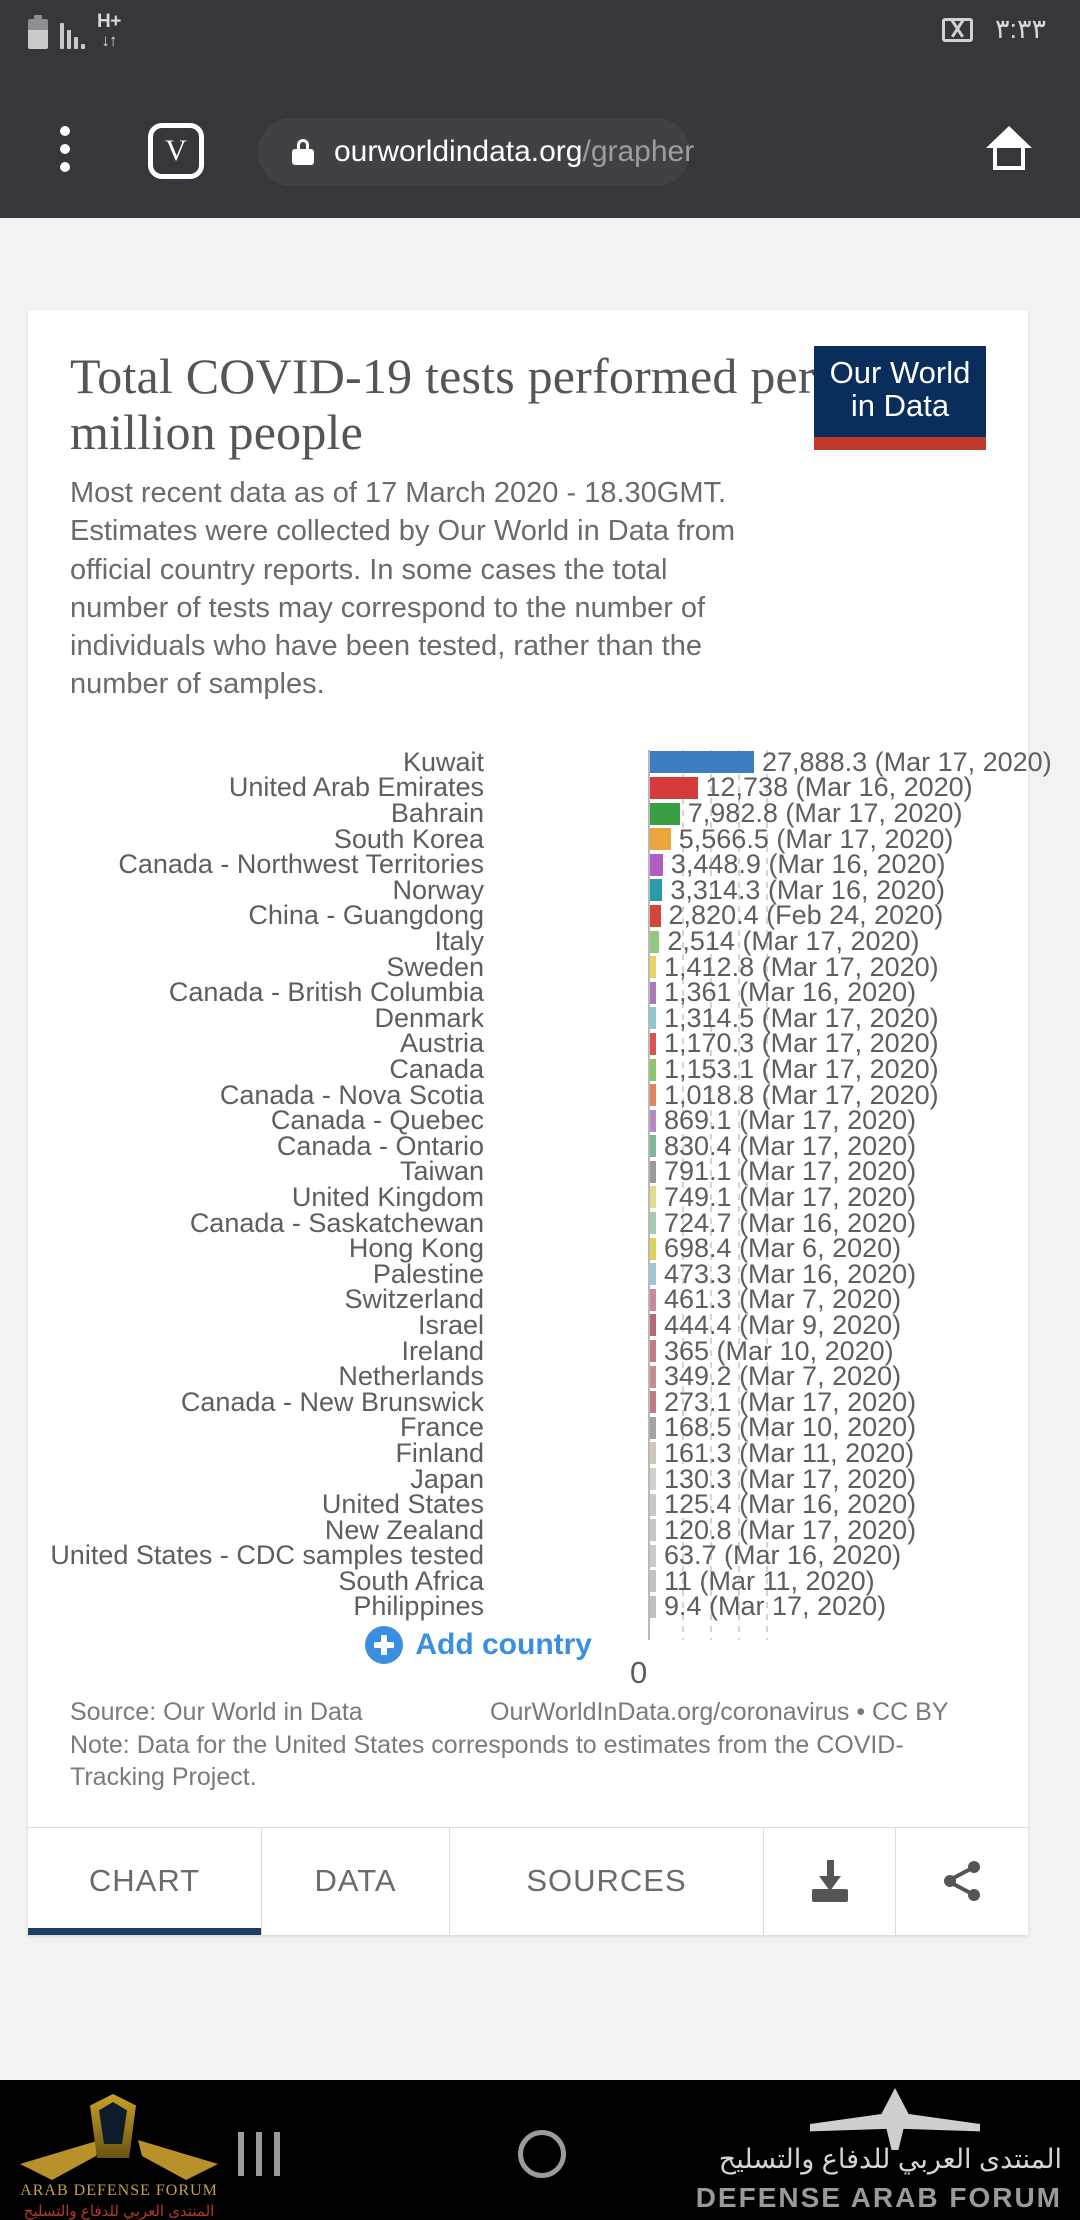 The image size is (1080, 2220). I want to click on tab-chart: CHART, so click(145, 1881).